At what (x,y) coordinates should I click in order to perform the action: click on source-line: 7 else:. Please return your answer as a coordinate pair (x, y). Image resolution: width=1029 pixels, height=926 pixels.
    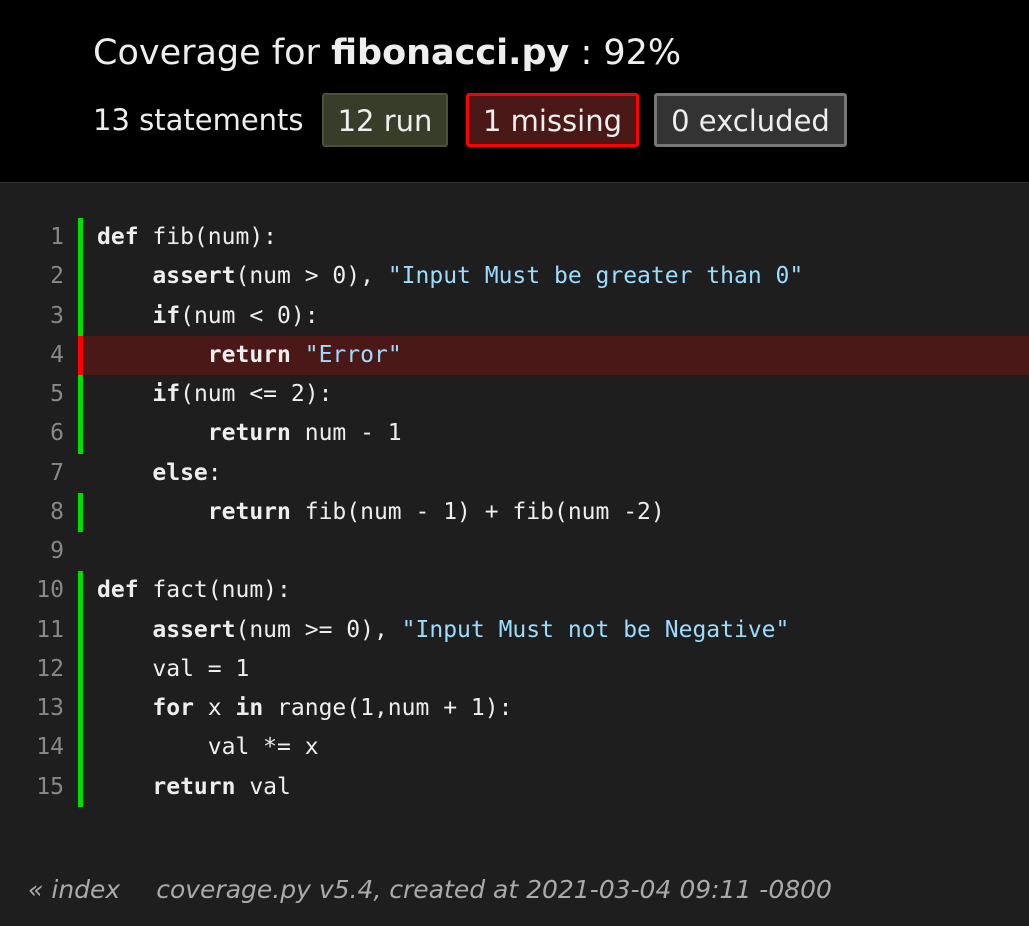
    Looking at the image, I should click on (514, 473).